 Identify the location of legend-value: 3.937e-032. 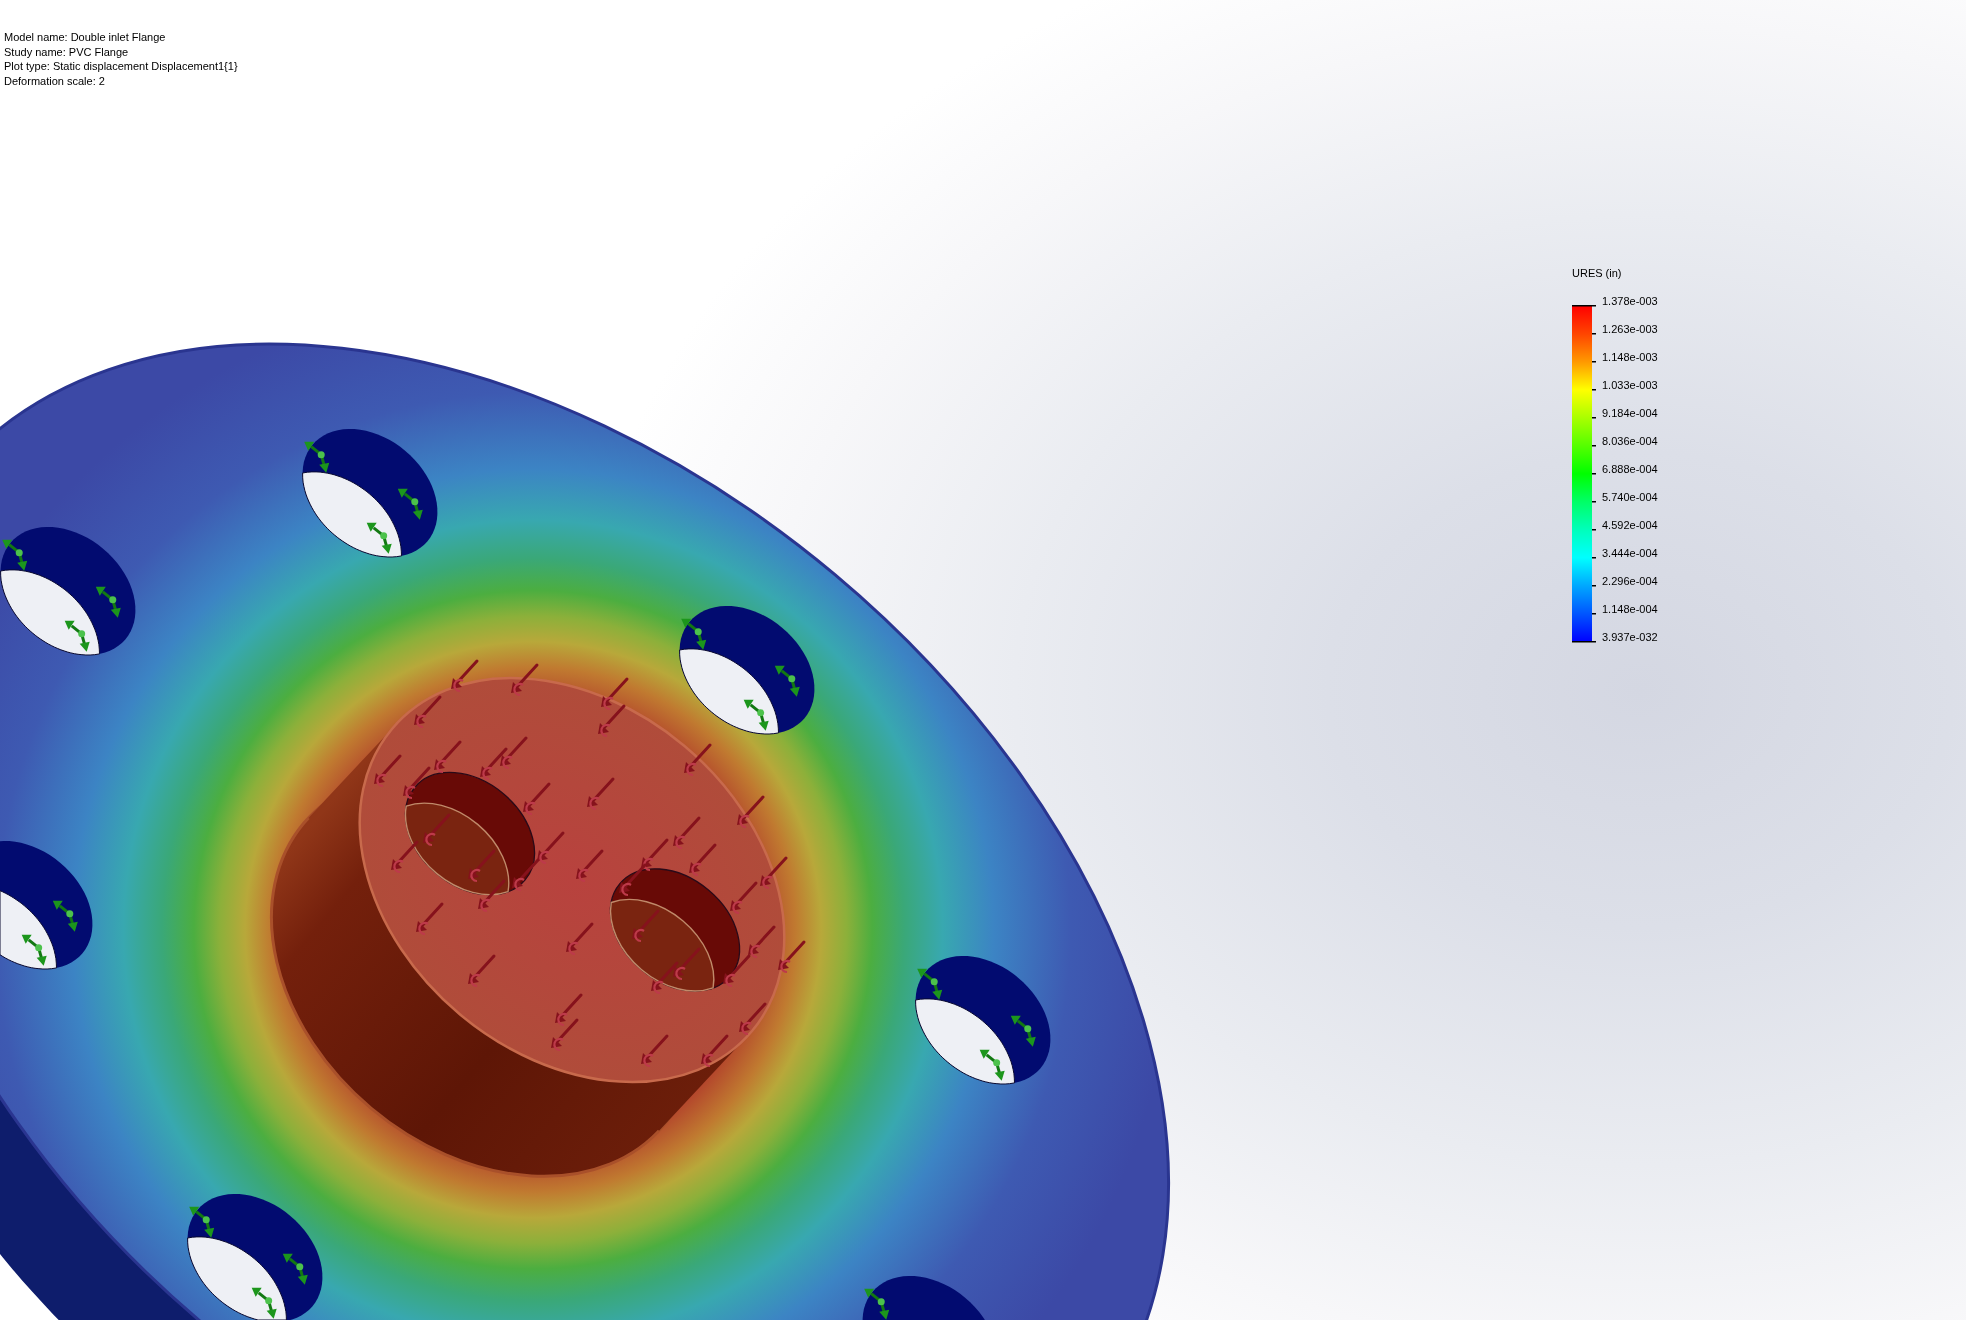
(1630, 637).